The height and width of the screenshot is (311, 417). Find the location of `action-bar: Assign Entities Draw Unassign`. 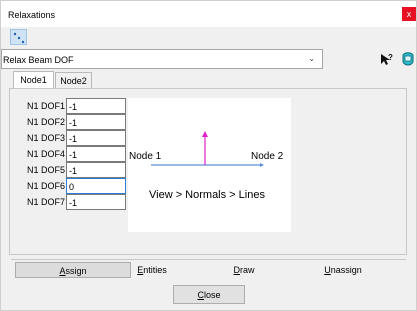

action-bar: Assign Entities Draw Unassign is located at coordinates (208, 268).